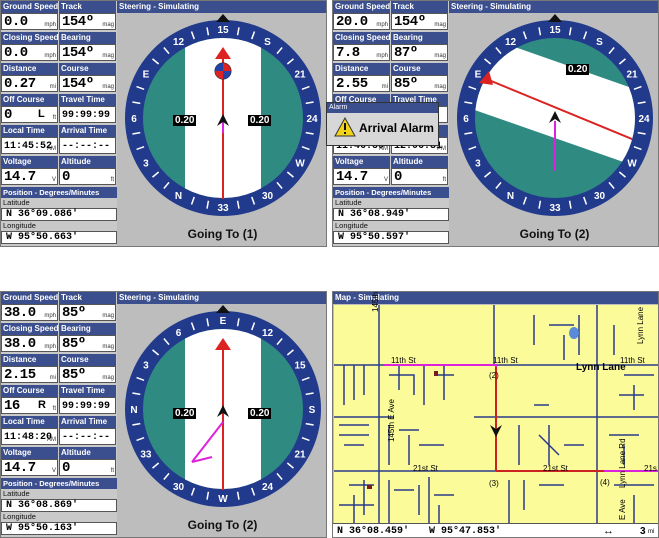 The width and height of the screenshot is (659, 538). I want to click on field-value: 2.15, so click(20, 375).